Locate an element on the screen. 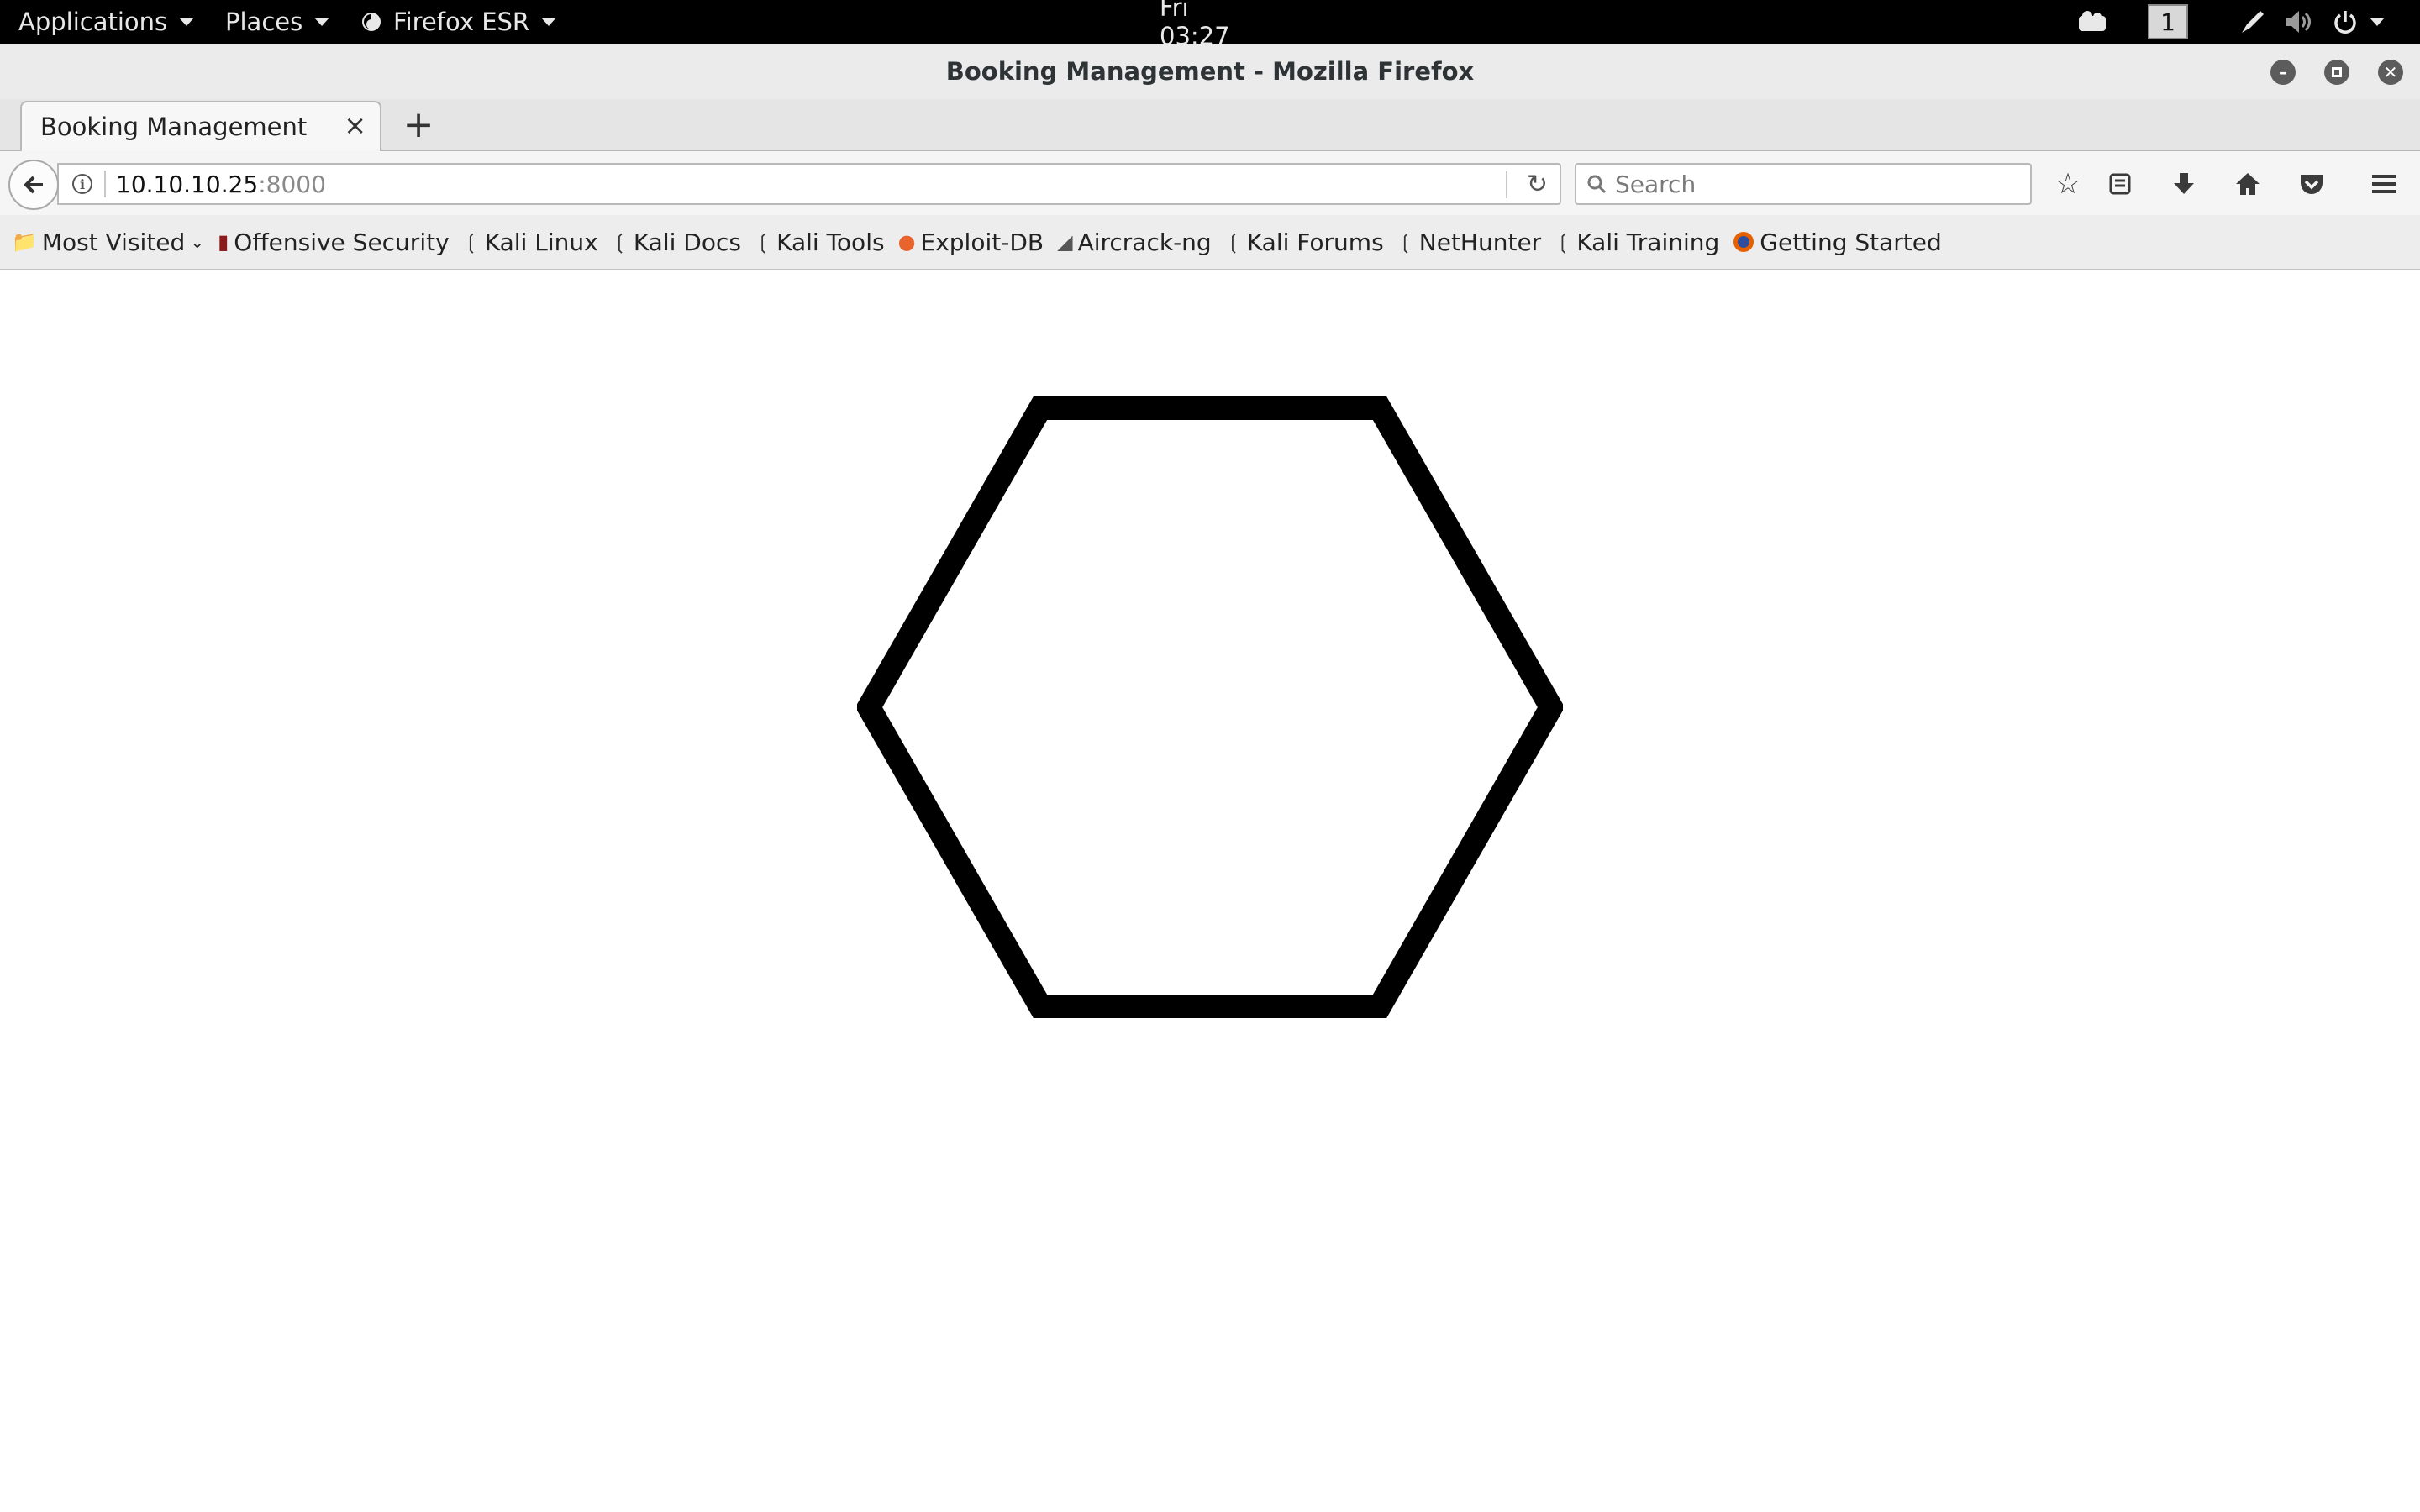  close-window-button: ✕ is located at coordinates (2390, 72).